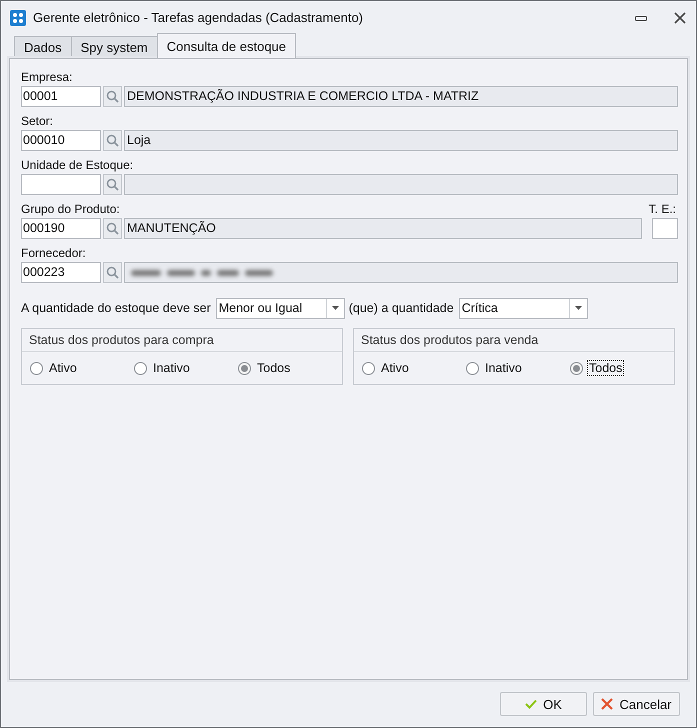  What do you see at coordinates (401, 308) in the screenshot?
I see `quantity-label: (que) a quantidade` at bounding box center [401, 308].